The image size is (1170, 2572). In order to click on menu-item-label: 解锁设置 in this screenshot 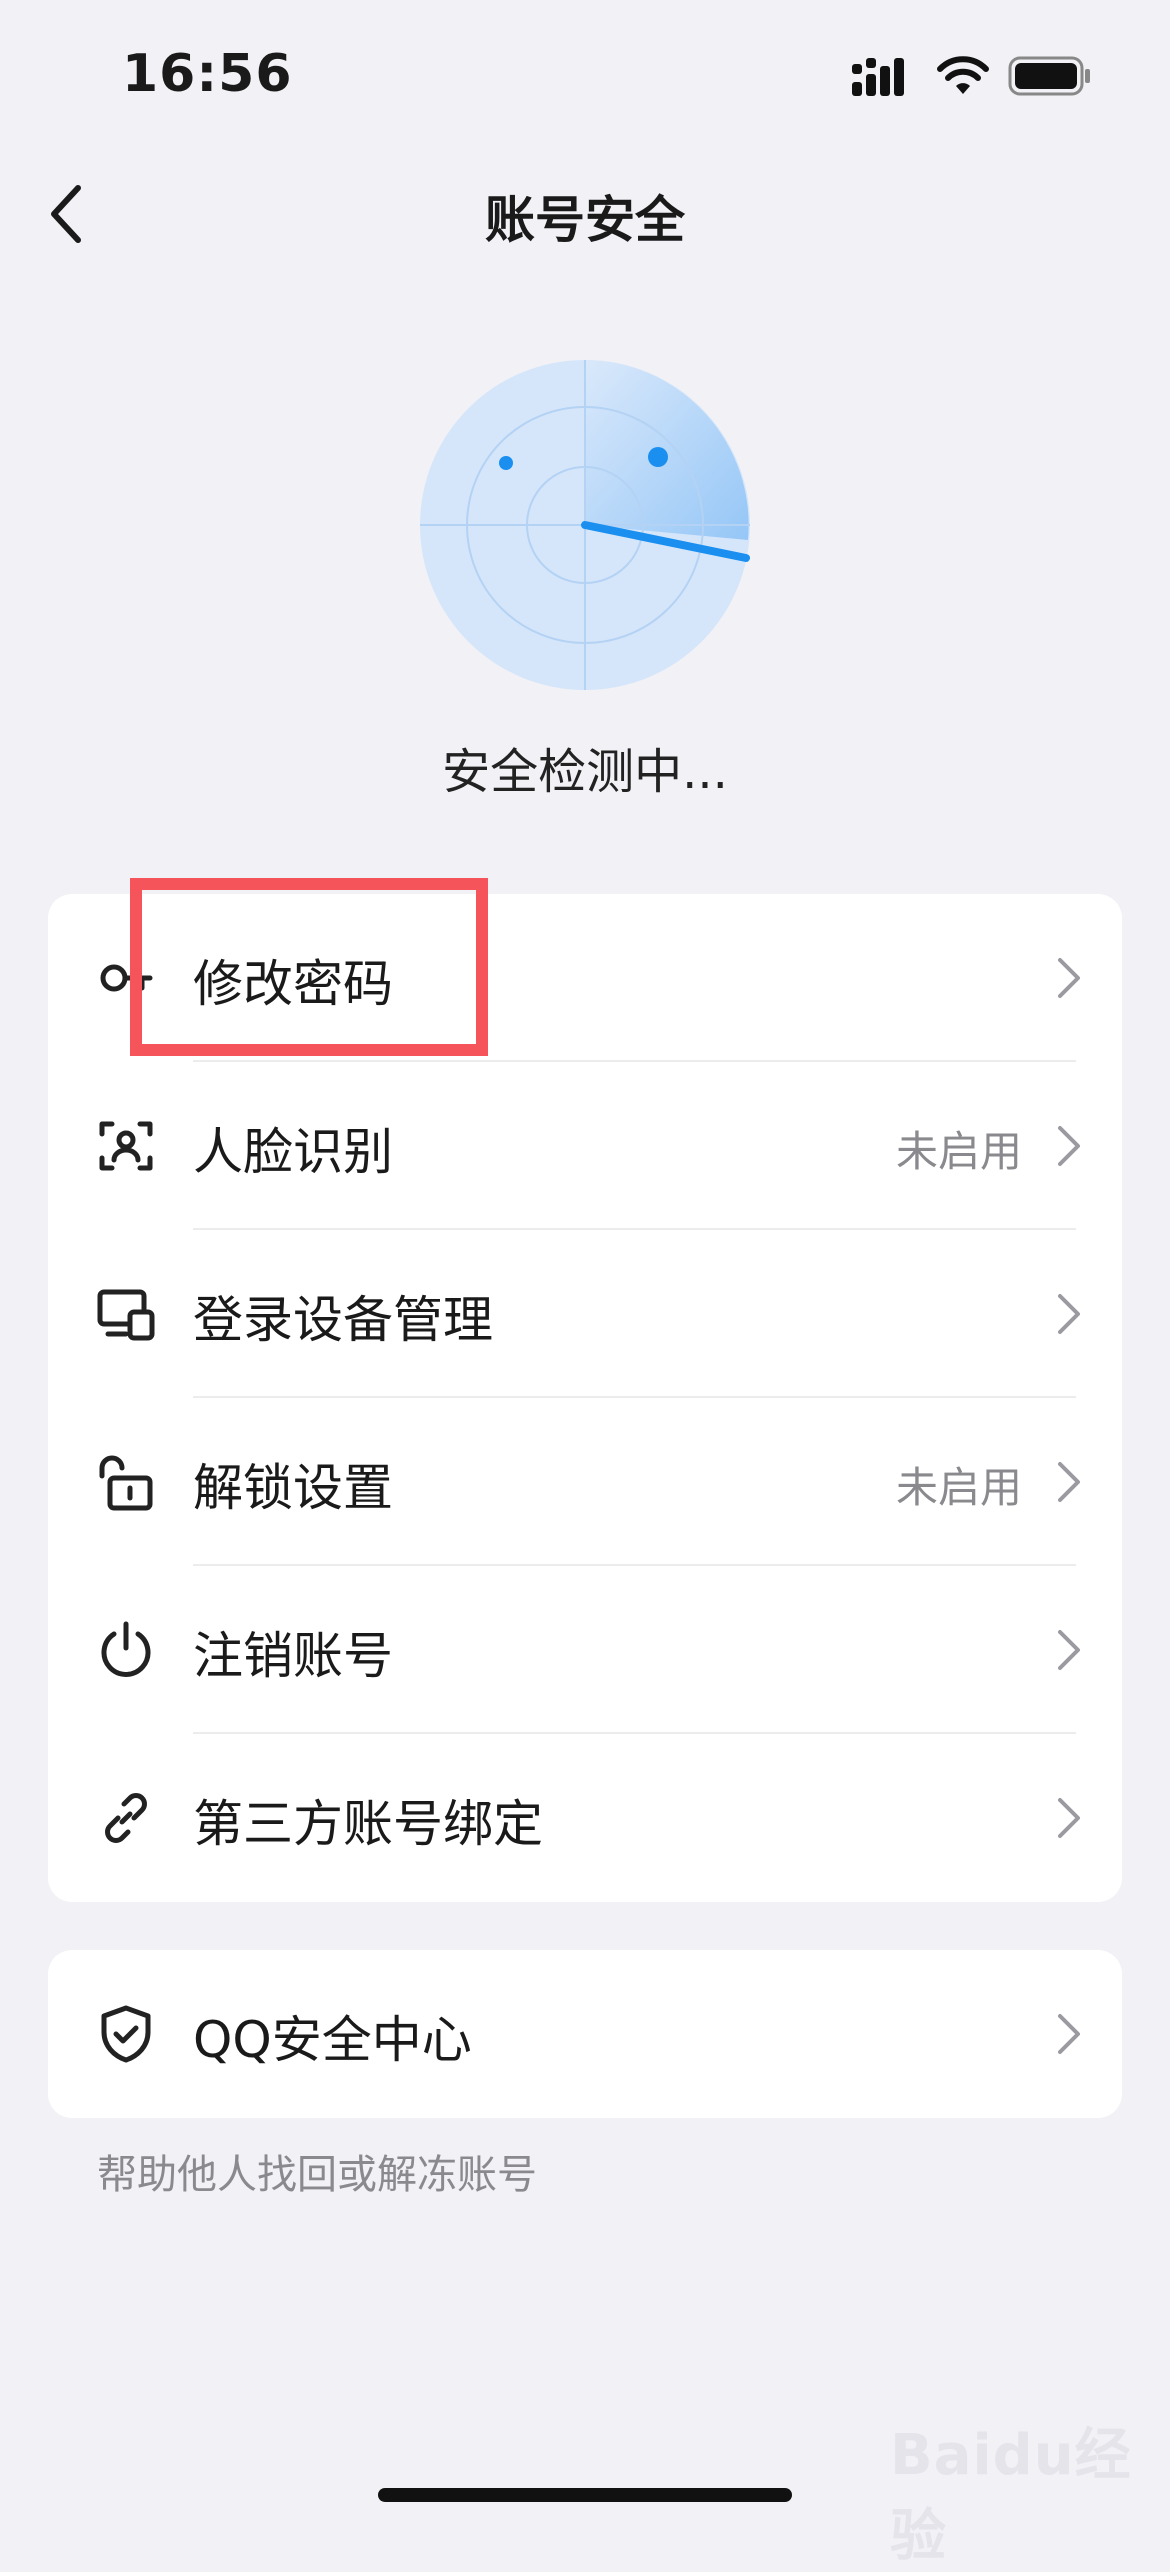, I will do `click(293, 1488)`.